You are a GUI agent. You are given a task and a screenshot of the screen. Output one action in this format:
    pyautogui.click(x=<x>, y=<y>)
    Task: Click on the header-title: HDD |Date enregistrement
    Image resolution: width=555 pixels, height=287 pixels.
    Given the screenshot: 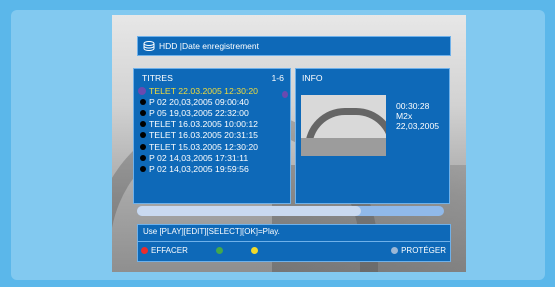 What is the action you would take?
    pyautogui.click(x=209, y=46)
    